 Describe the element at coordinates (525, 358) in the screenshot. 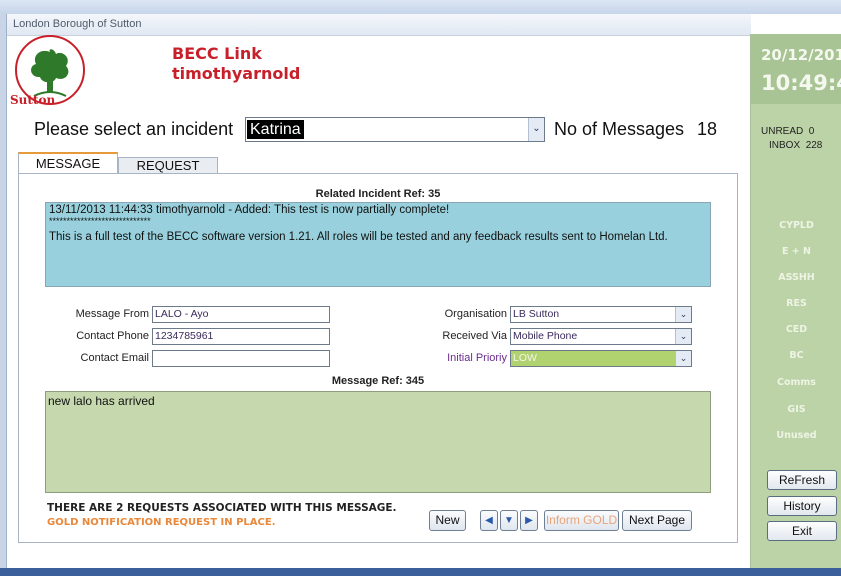

I see `initial-priority-value: LOW` at that location.